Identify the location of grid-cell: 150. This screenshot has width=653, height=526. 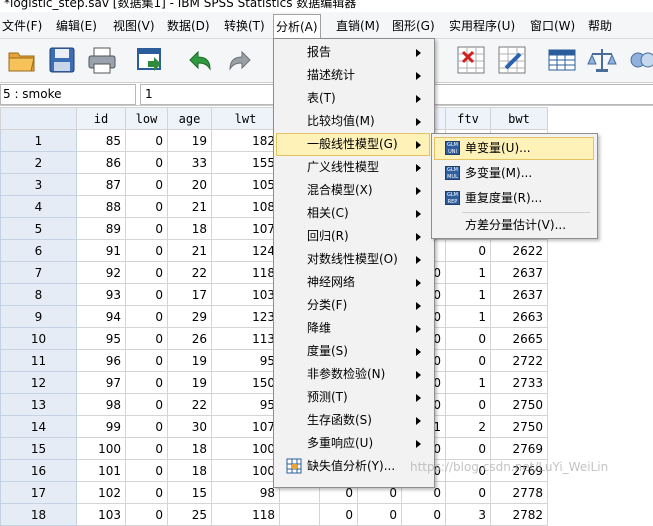
(245, 382).